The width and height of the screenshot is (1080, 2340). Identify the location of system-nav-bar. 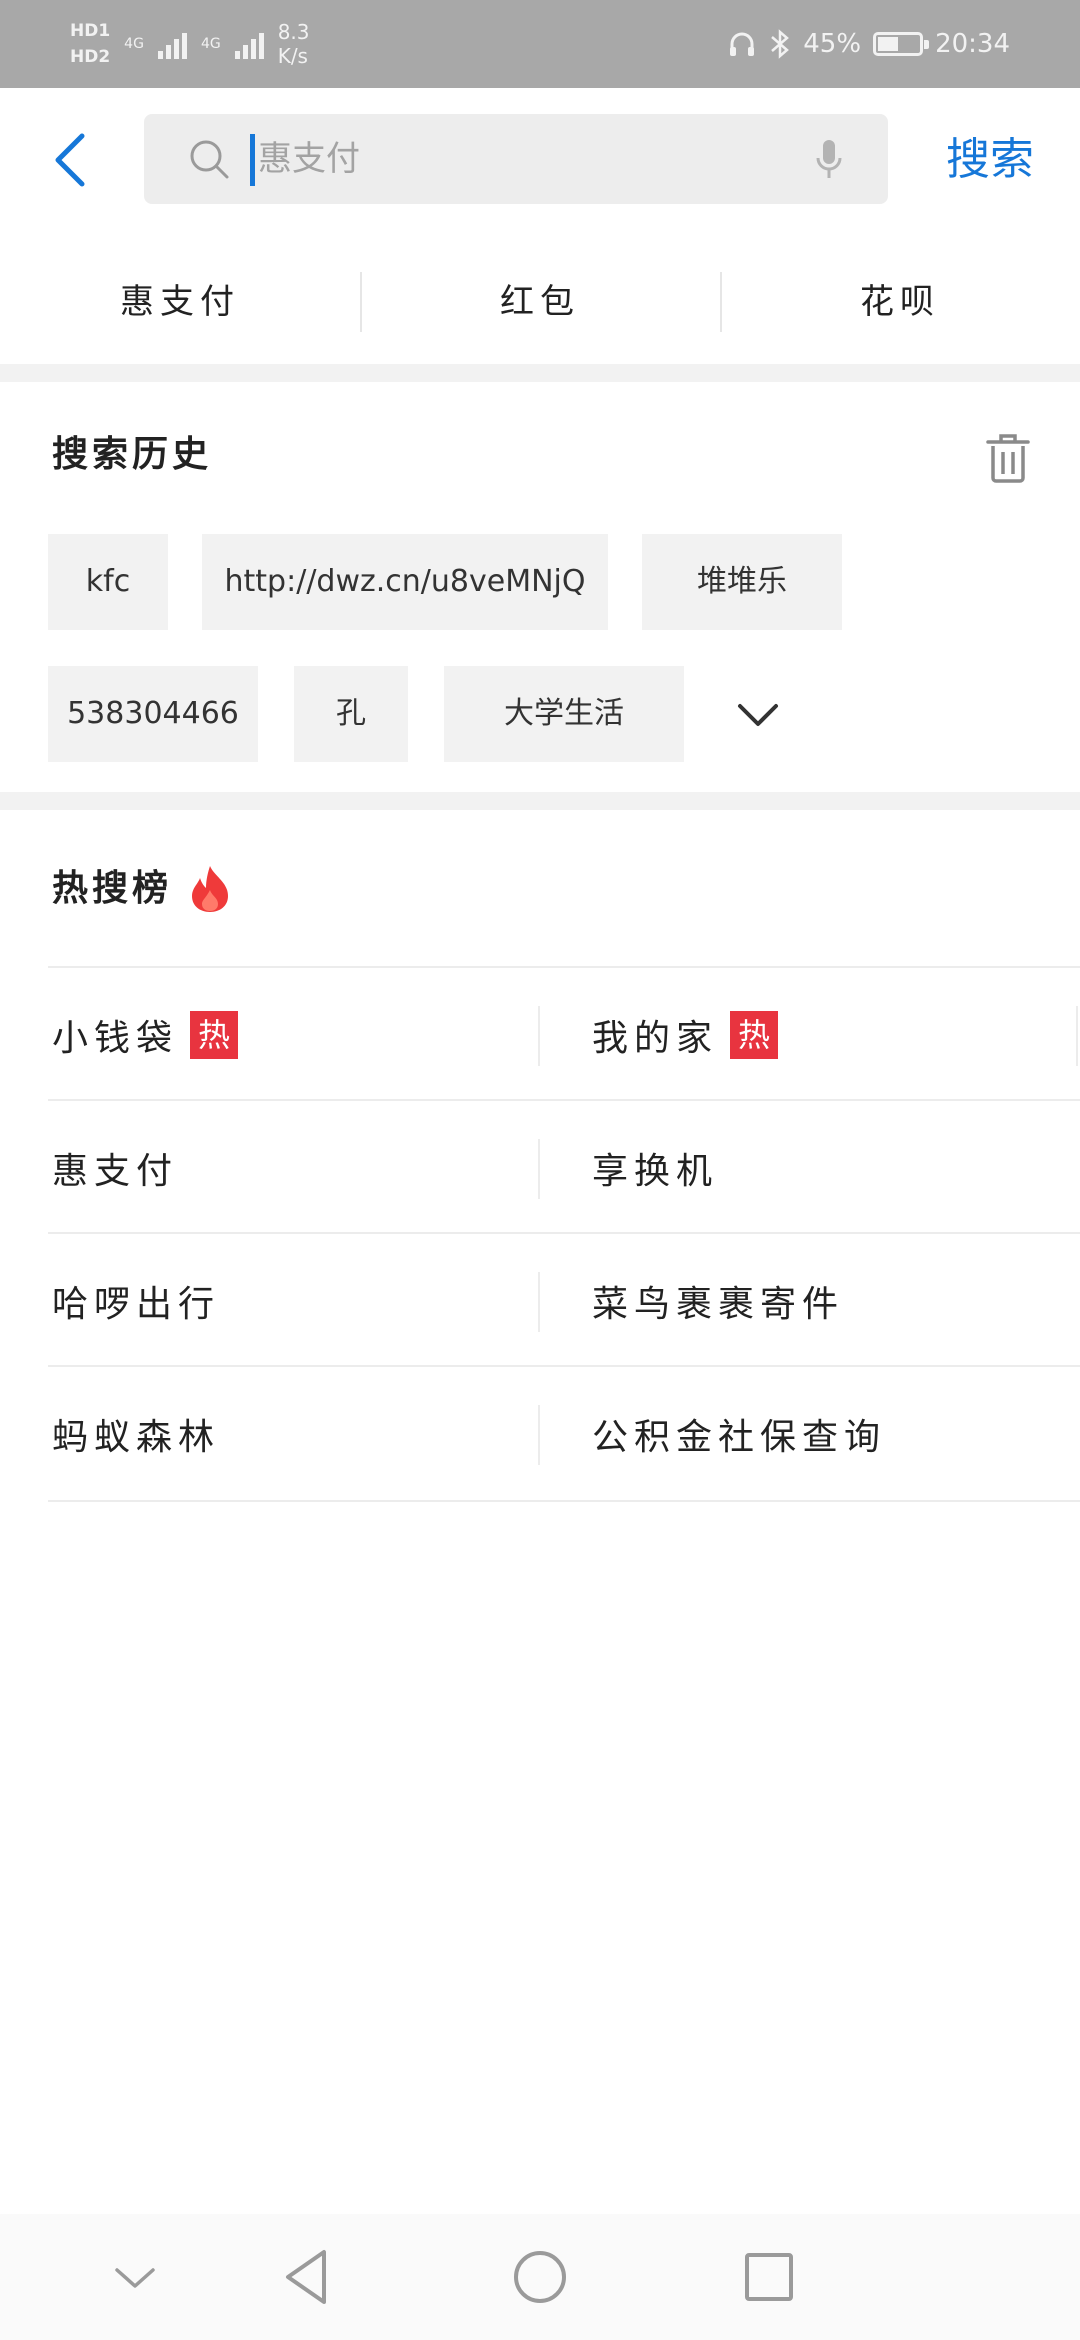
(540, 2277).